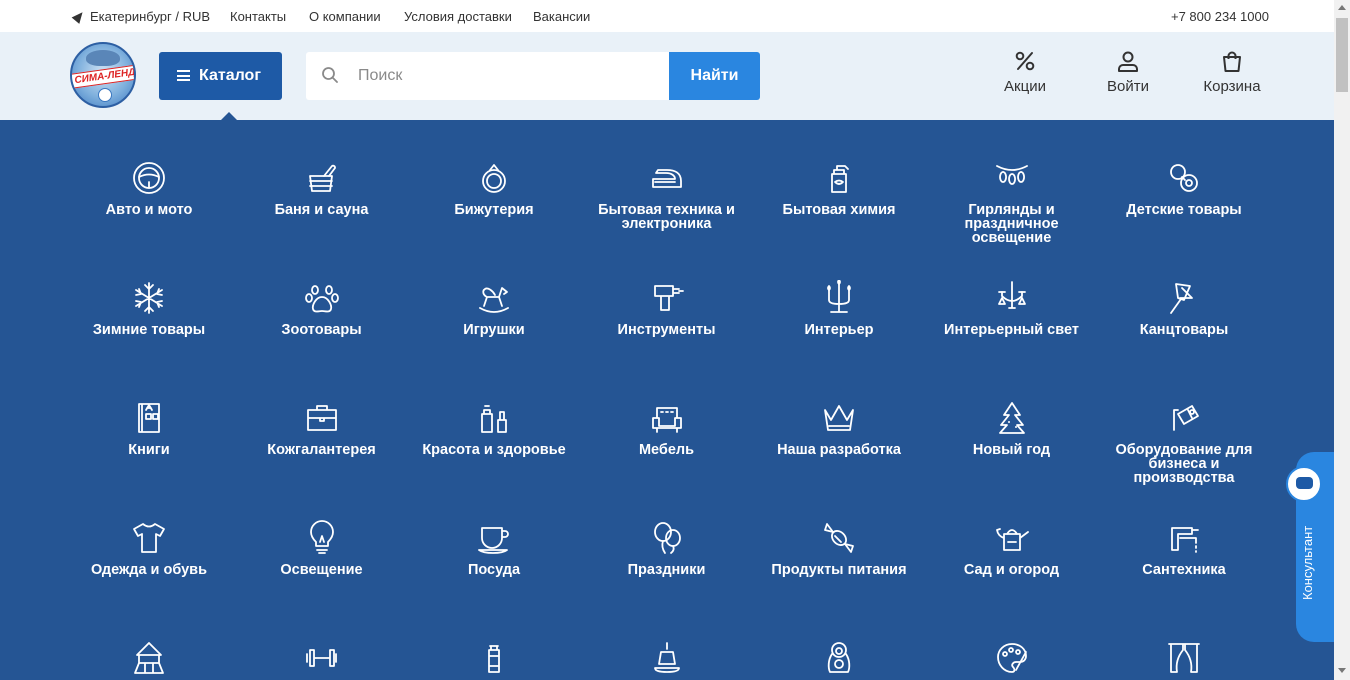  I want to click on category-label: Посуда, so click(494, 570).